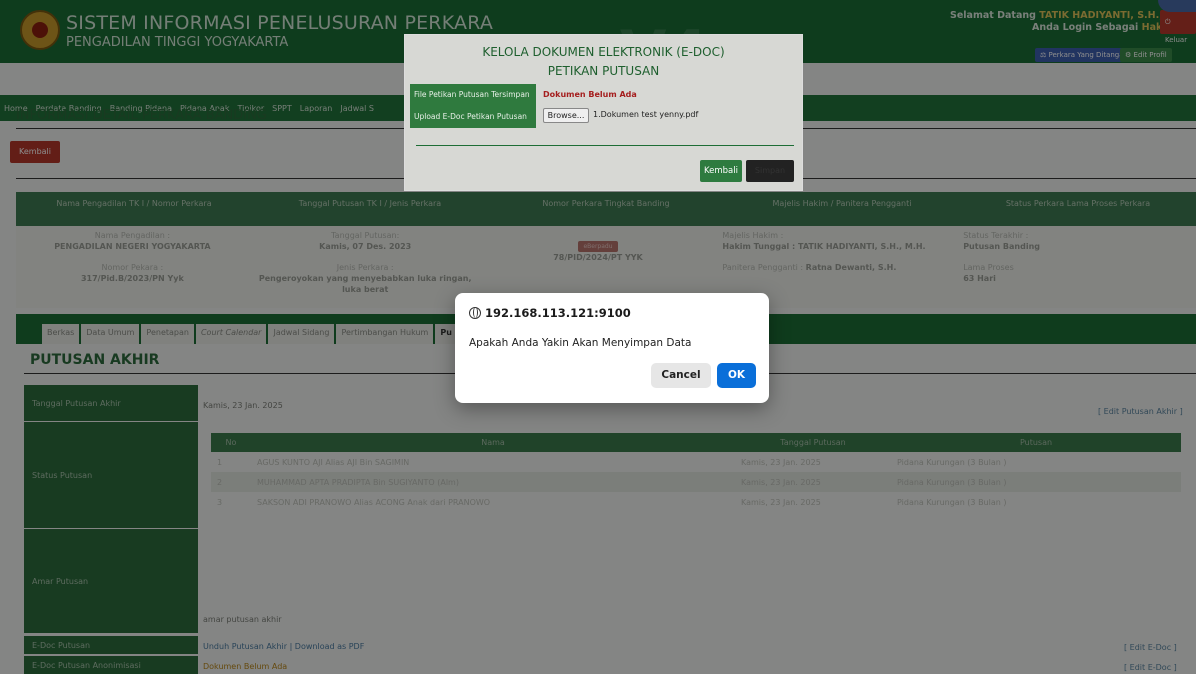 This screenshot has width=1196, height=674. Describe the element at coordinates (646, 114) in the screenshot. I see `selected-file-name: 1.Dokumen test yenny.pdf` at that location.